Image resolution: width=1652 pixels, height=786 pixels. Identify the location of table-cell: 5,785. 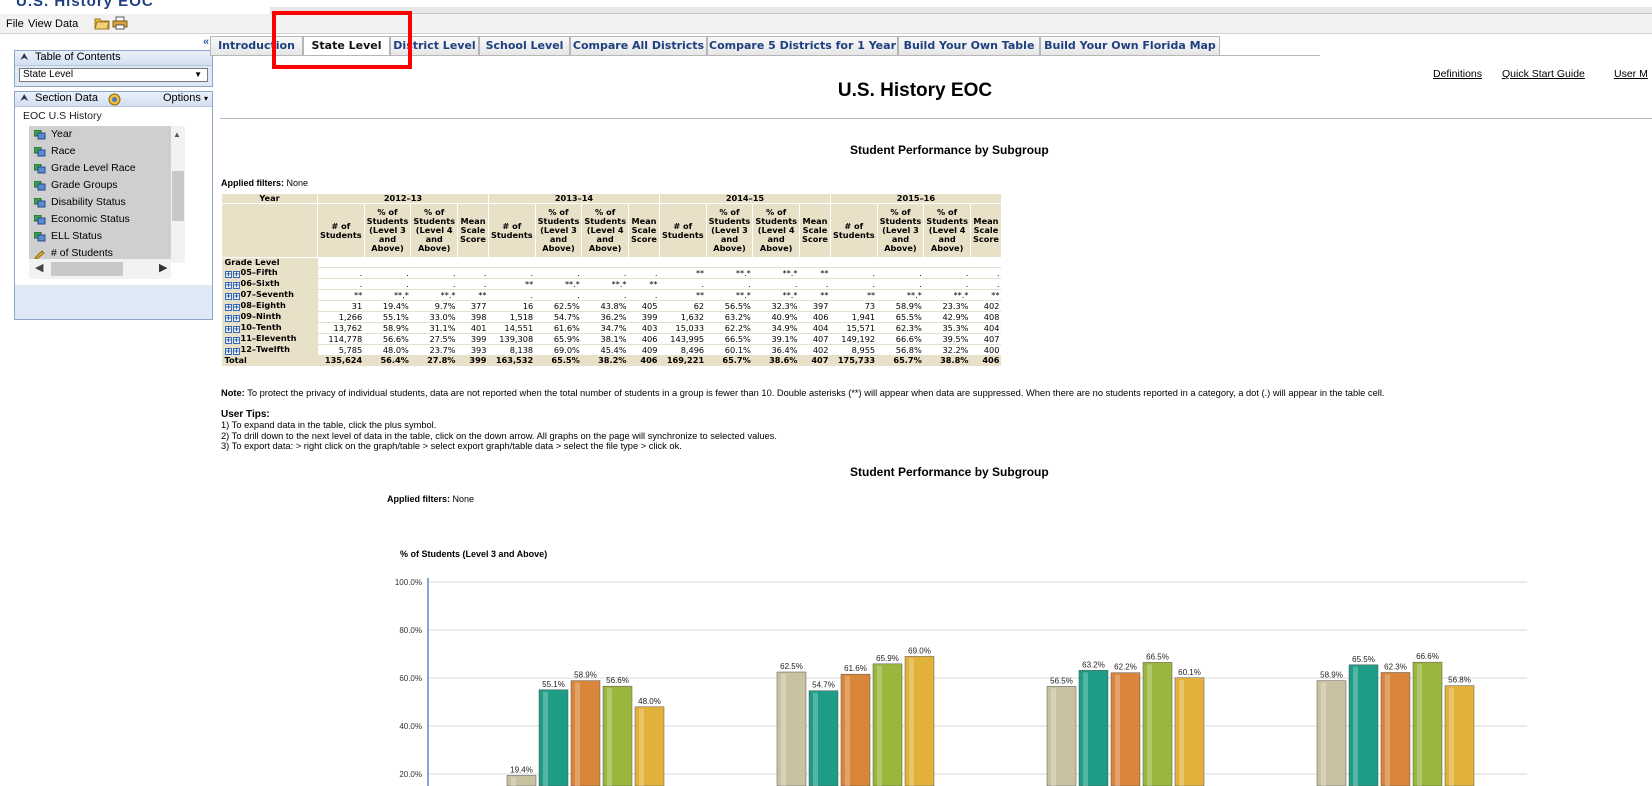
(341, 350).